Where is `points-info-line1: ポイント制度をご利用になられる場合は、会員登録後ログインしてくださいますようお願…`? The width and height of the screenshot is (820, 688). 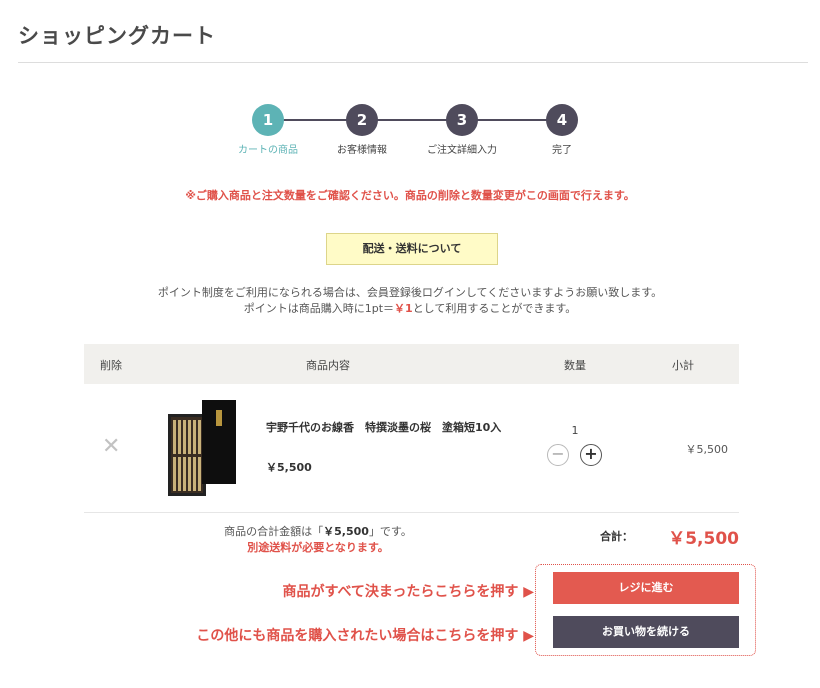 points-info-line1: ポイント制度をご利用になられる場合は、会員登録後ログインしてくださいますようお願… is located at coordinates (410, 292).